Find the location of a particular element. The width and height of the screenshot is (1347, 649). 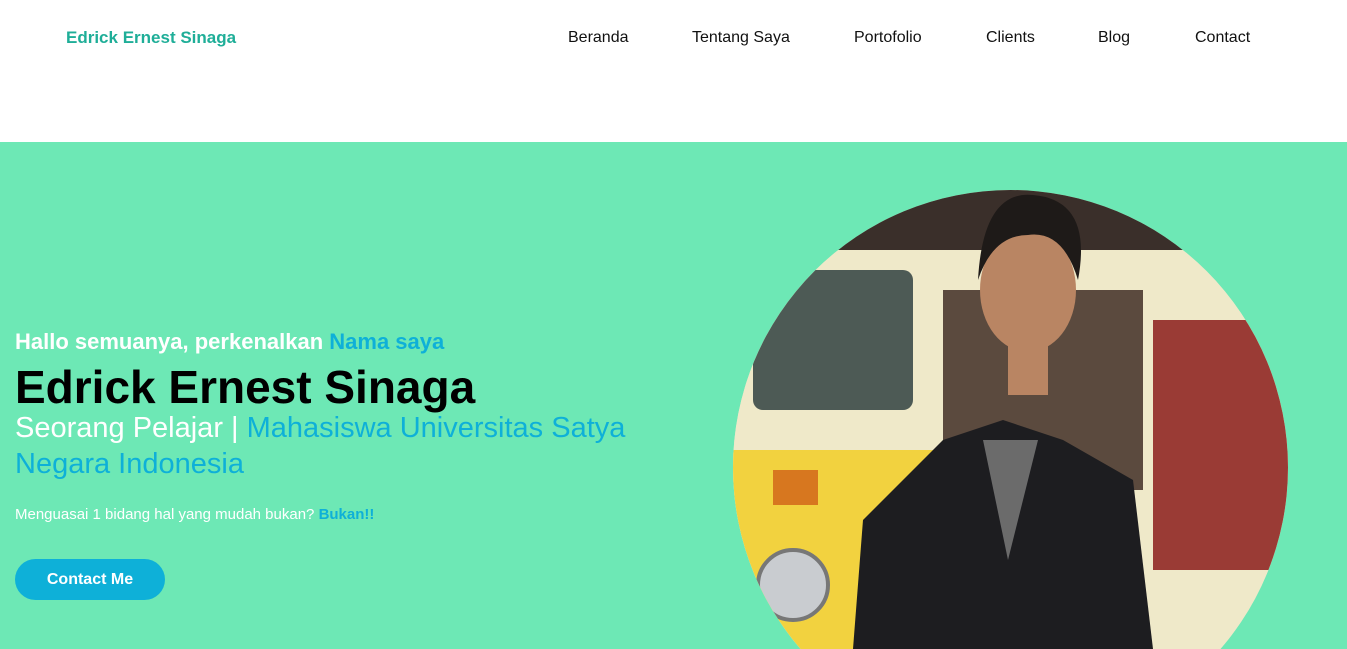

nav-beranda: Beranda is located at coordinates (598, 38).